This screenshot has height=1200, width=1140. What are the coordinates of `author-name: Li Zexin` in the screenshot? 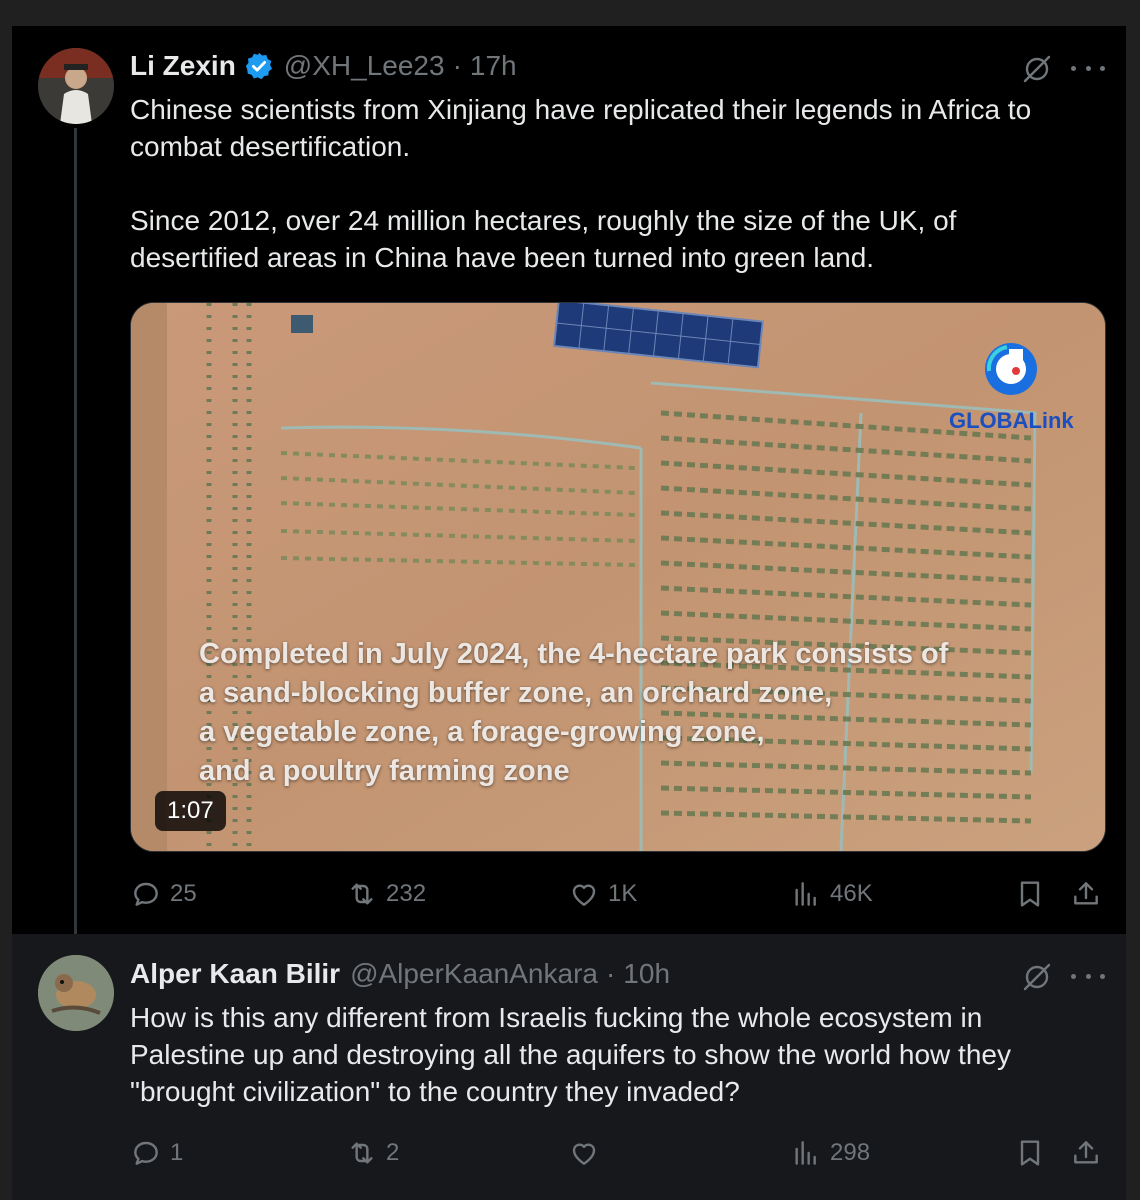 It's located at (183, 66).